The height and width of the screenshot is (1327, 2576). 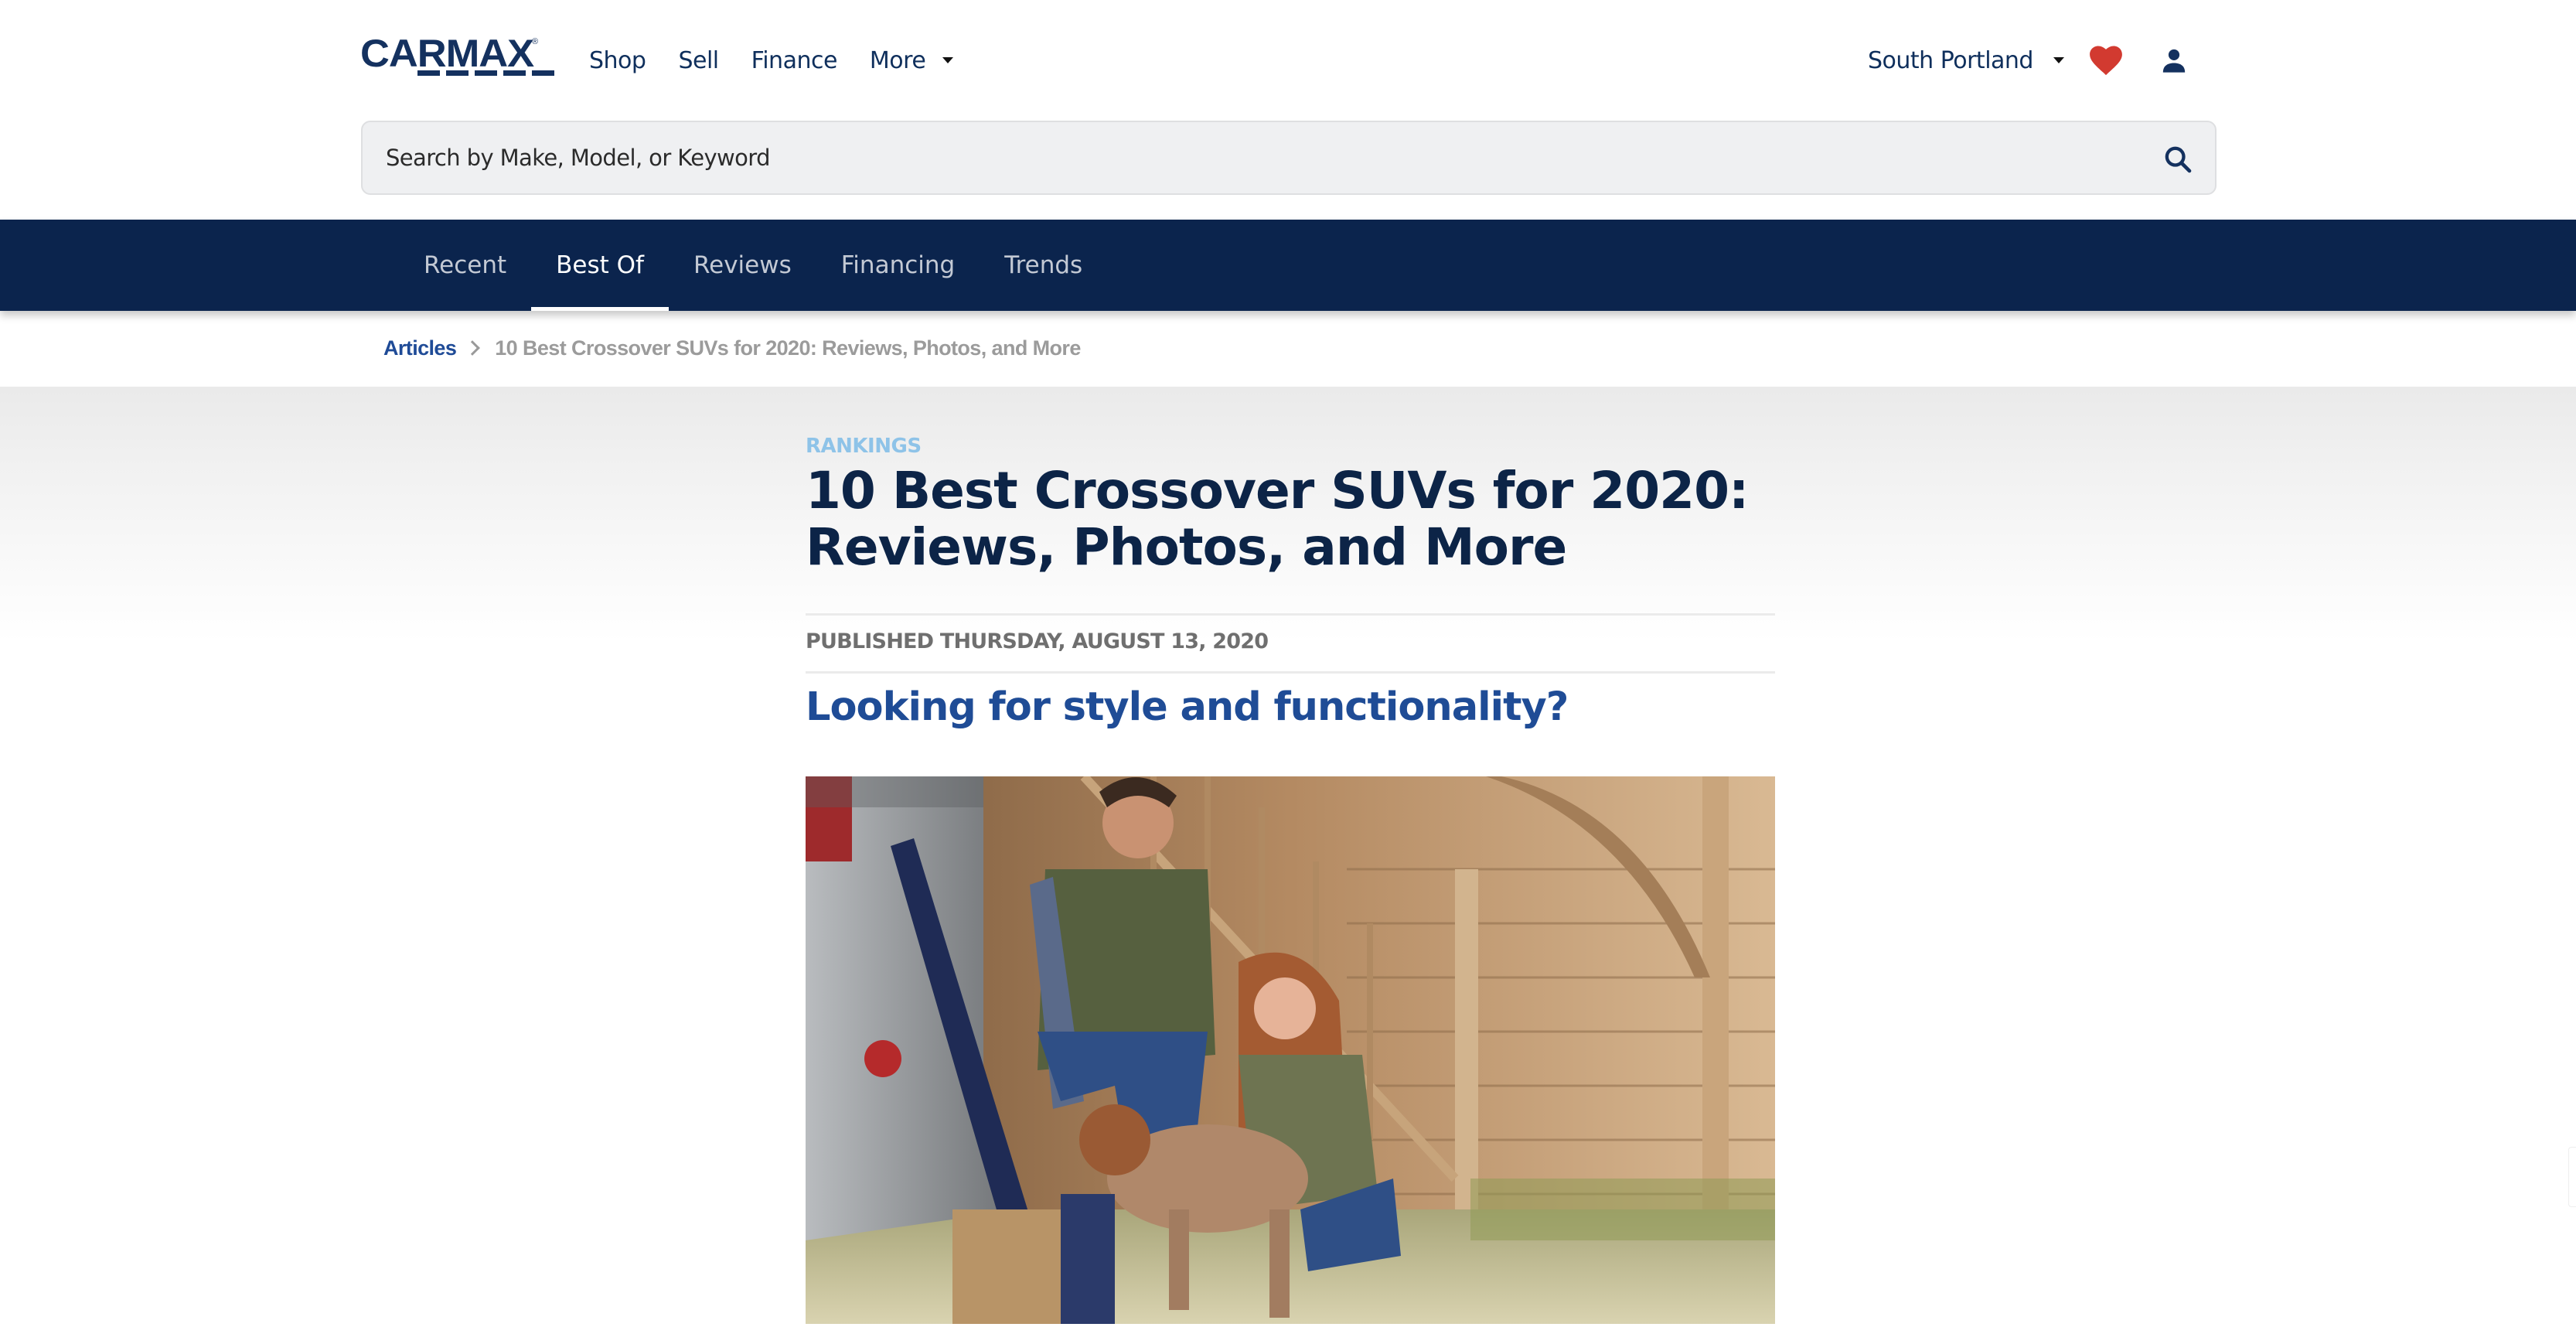 I want to click on article-category: RANKINGS, so click(x=1290, y=446).